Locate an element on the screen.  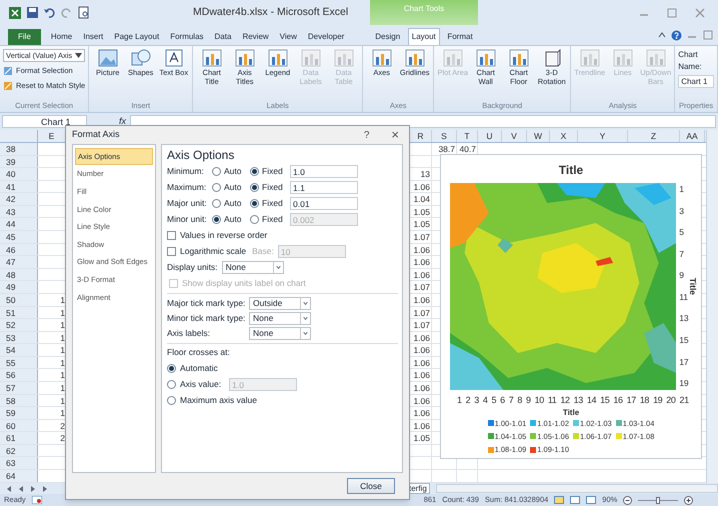
row-header: 41 is located at coordinates (19, 186).